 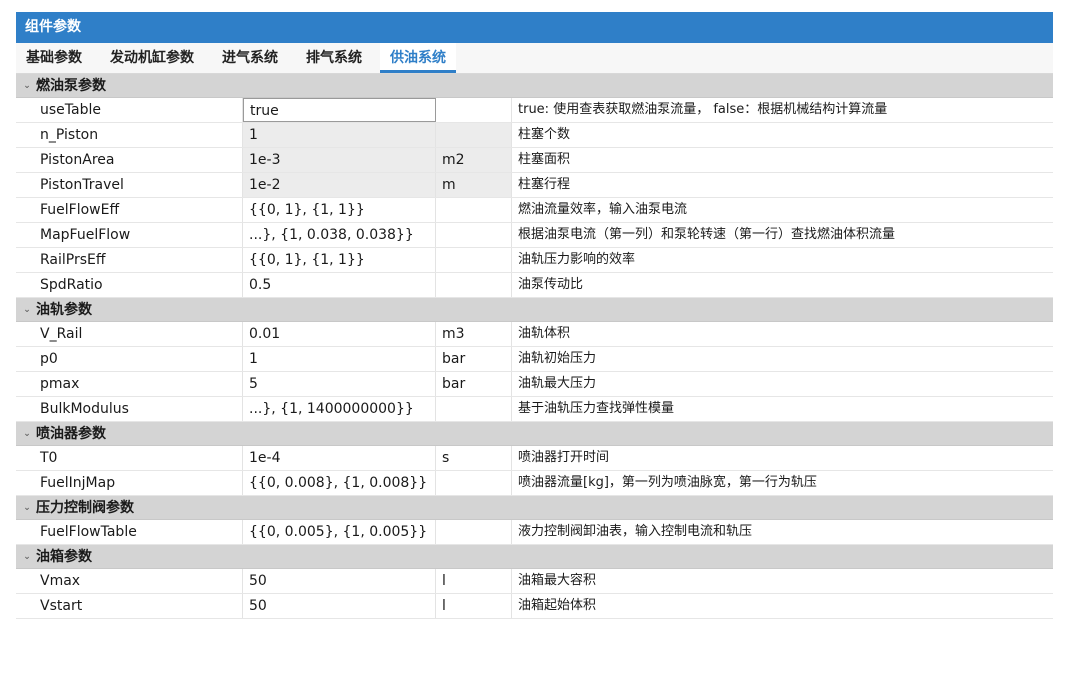 I want to click on param-name: BulkModulus, so click(x=129, y=409).